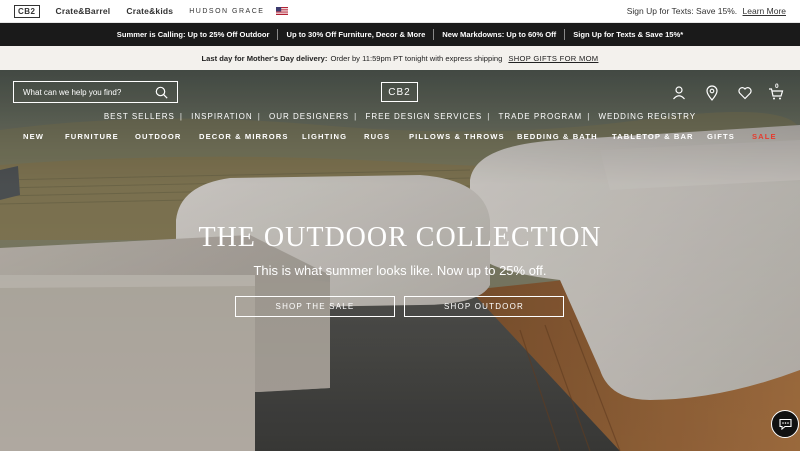 Image resolution: width=800 pixels, height=451 pixels. What do you see at coordinates (355, 34) in the screenshot?
I see `promo-furniture-link: Up to 30% Off Furniture, Decor & More` at bounding box center [355, 34].